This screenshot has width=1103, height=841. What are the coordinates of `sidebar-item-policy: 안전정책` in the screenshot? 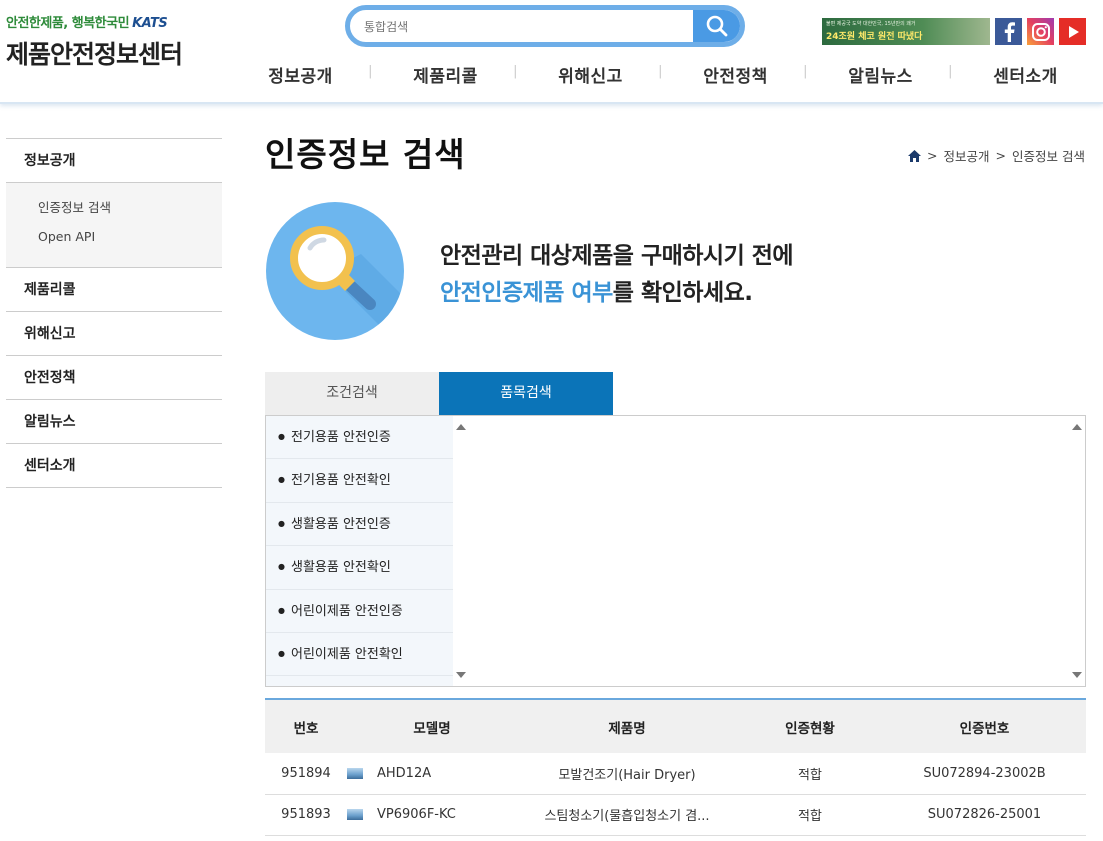 It's located at (114, 378).